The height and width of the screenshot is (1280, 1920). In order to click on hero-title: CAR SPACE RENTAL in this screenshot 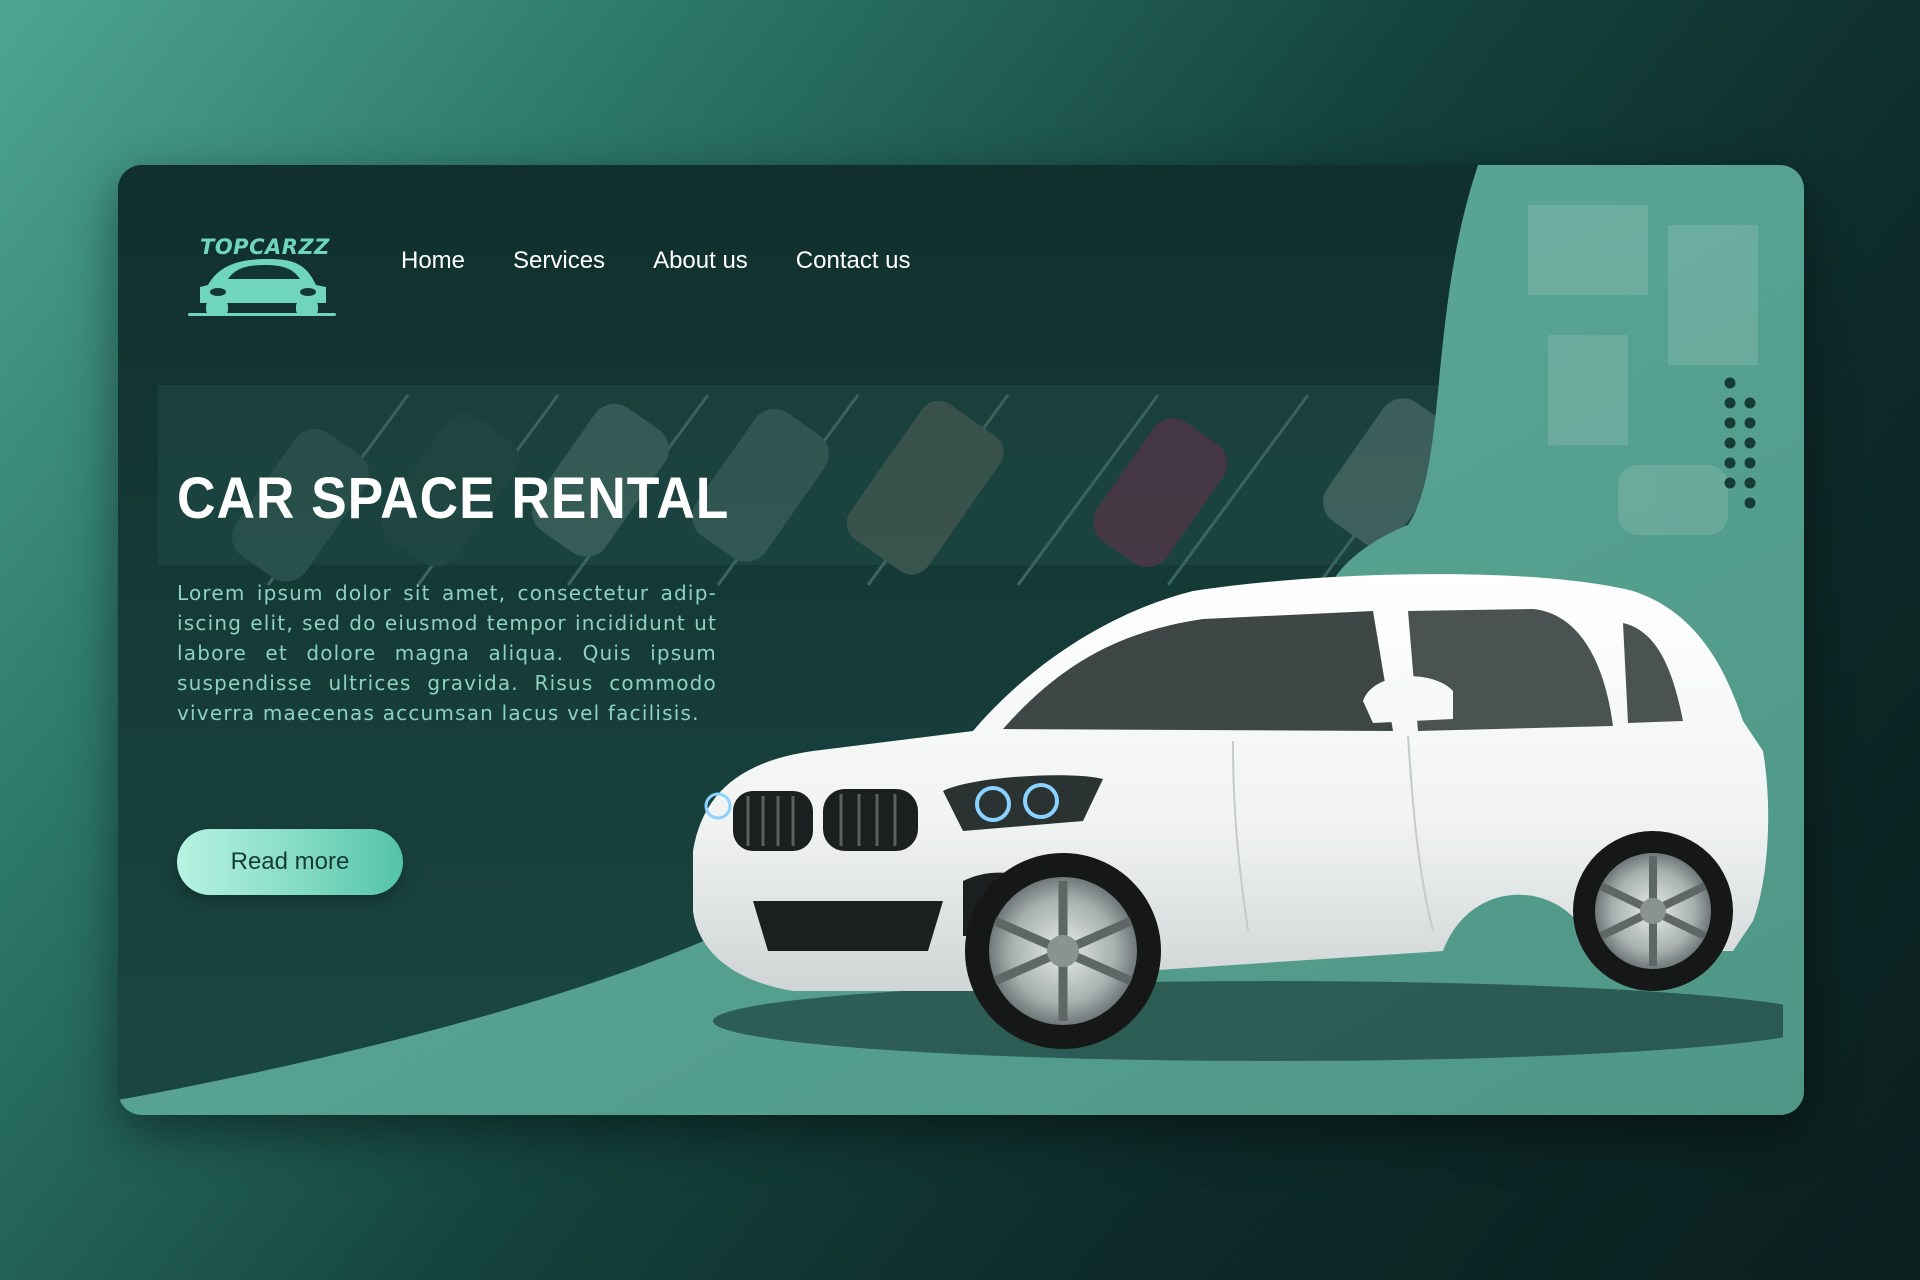, I will do `click(453, 498)`.